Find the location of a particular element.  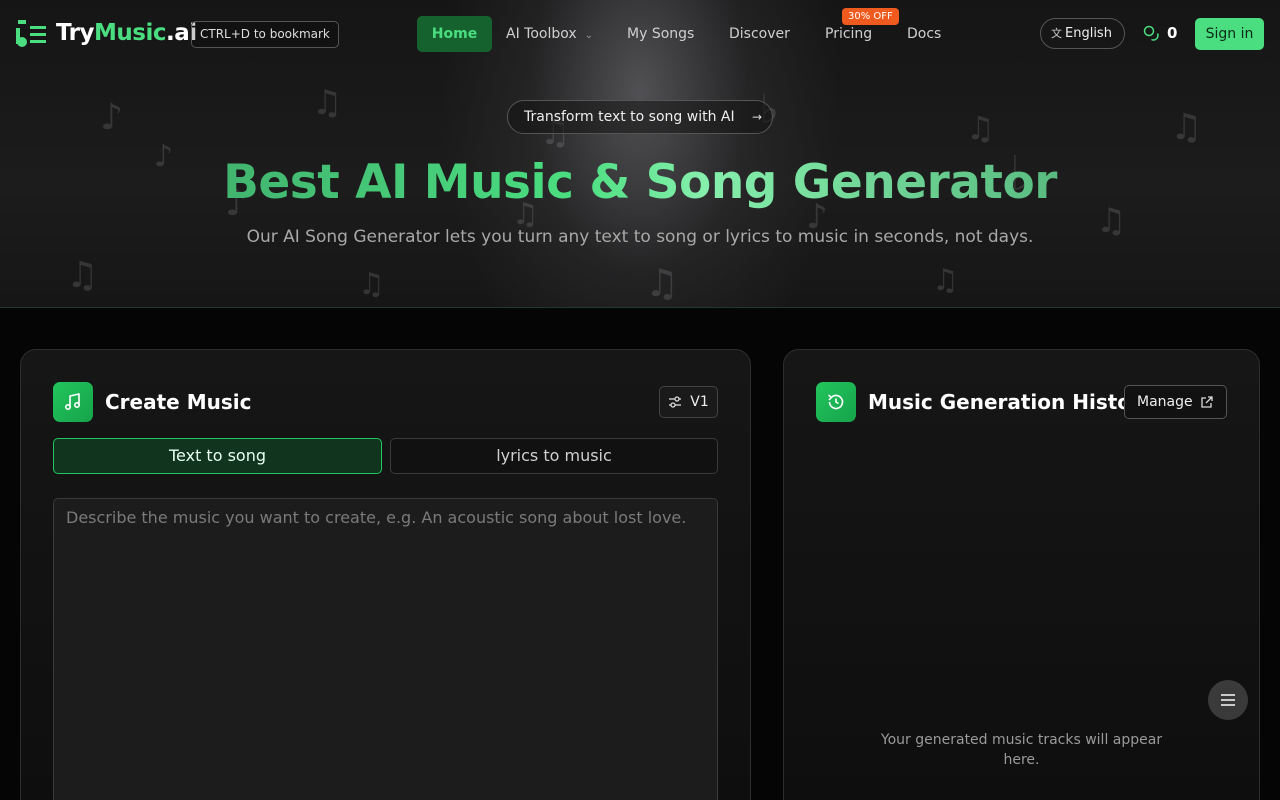

nav-discover: Discover is located at coordinates (759, 34).